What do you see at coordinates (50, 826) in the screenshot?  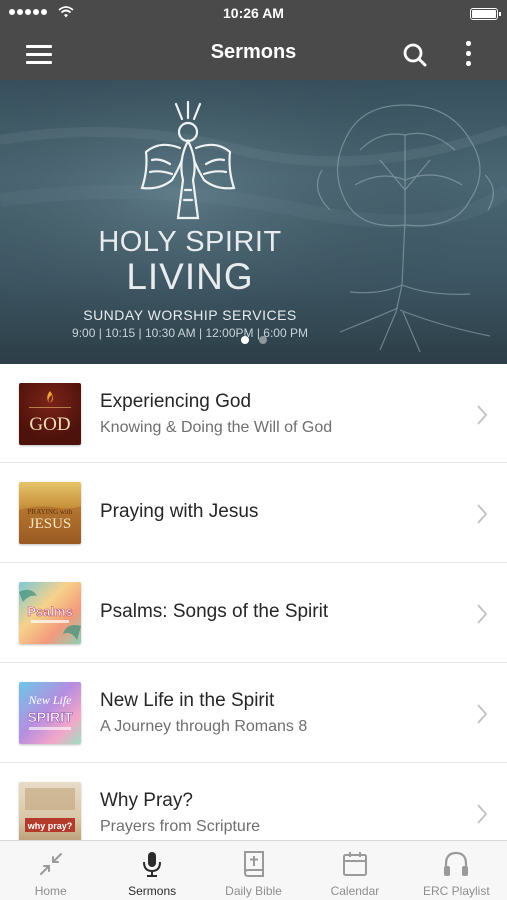 I see `svg-text: why pray?` at bounding box center [50, 826].